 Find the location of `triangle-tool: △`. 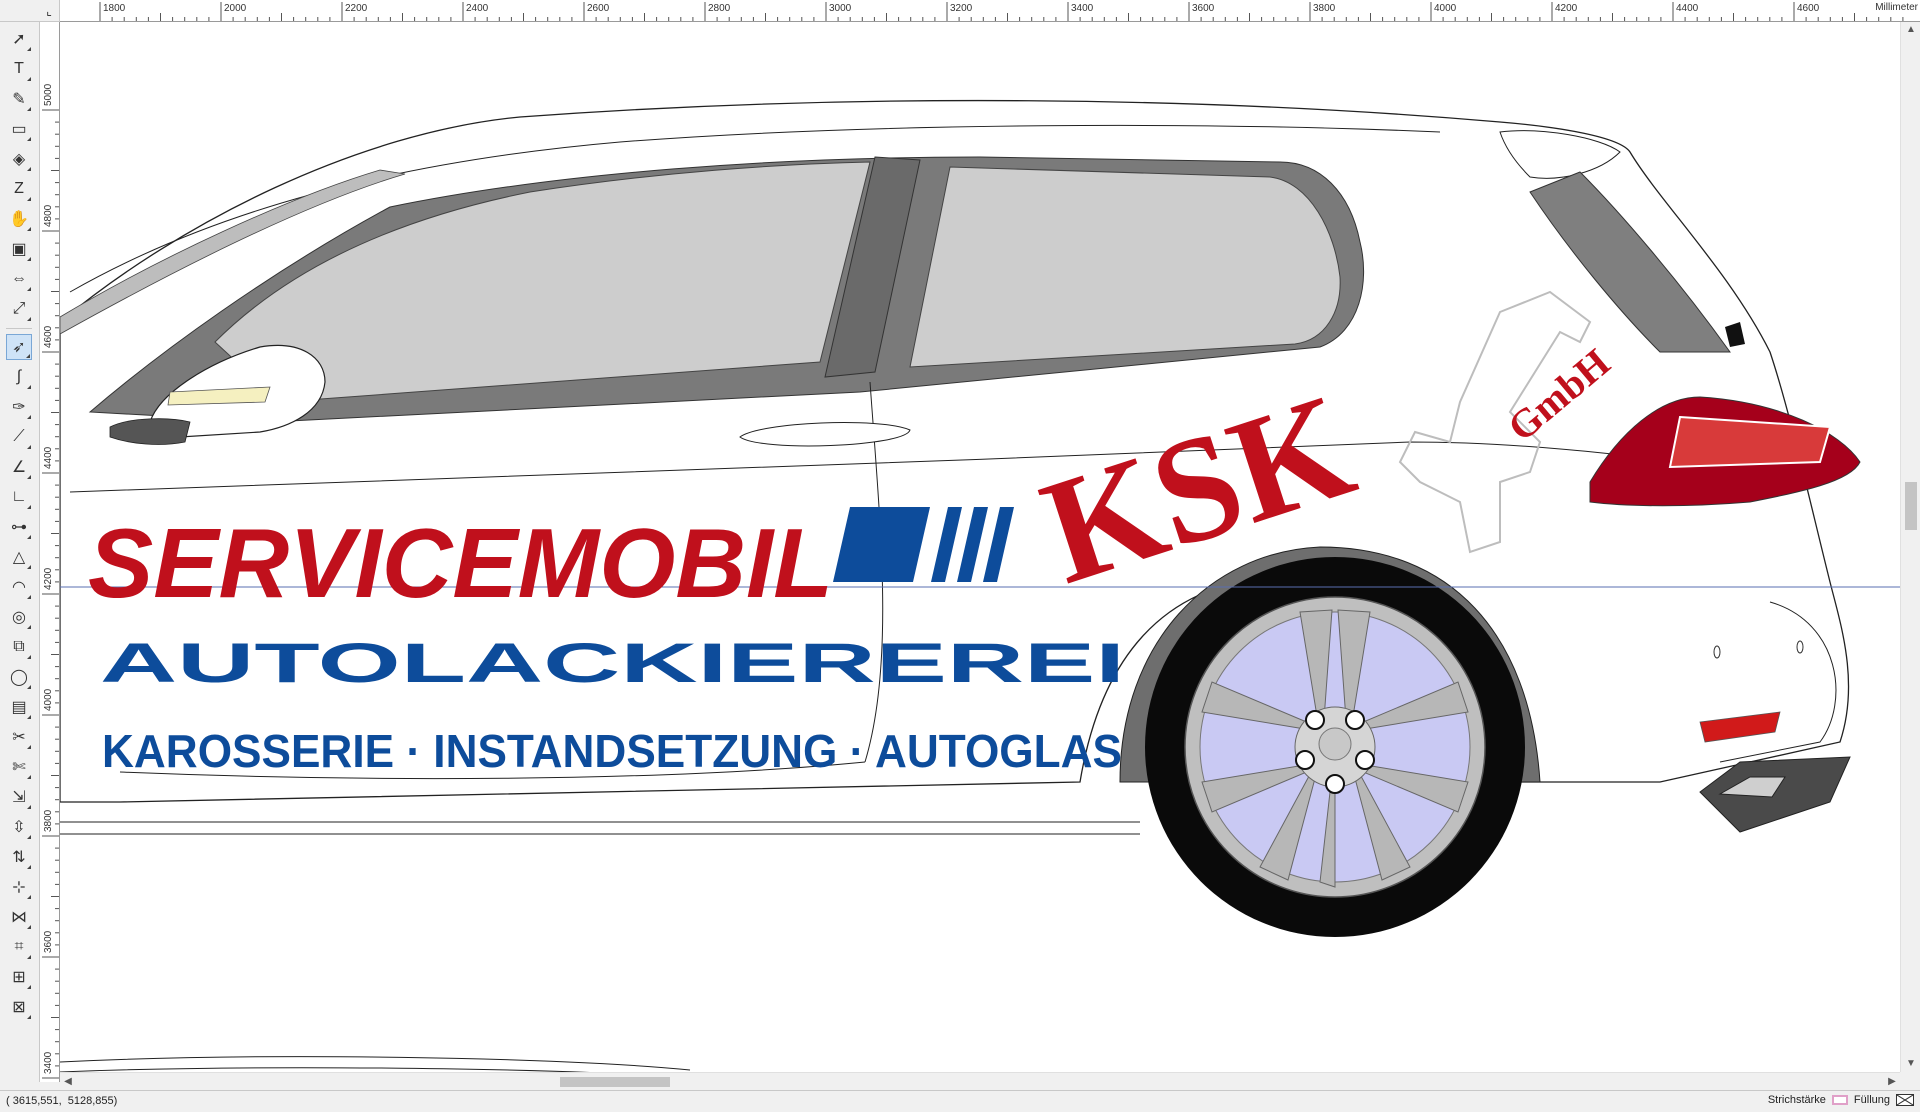

triangle-tool: △ is located at coordinates (19, 557).